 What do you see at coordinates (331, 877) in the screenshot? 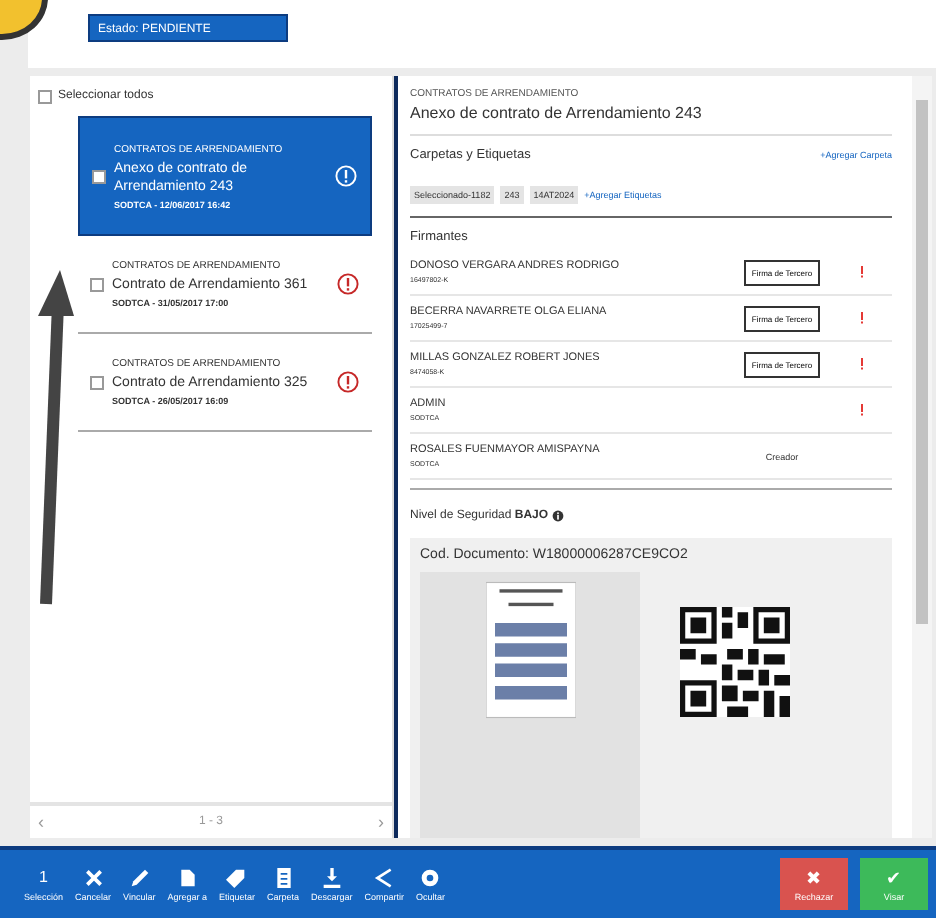
I see `download-icon` at bounding box center [331, 877].